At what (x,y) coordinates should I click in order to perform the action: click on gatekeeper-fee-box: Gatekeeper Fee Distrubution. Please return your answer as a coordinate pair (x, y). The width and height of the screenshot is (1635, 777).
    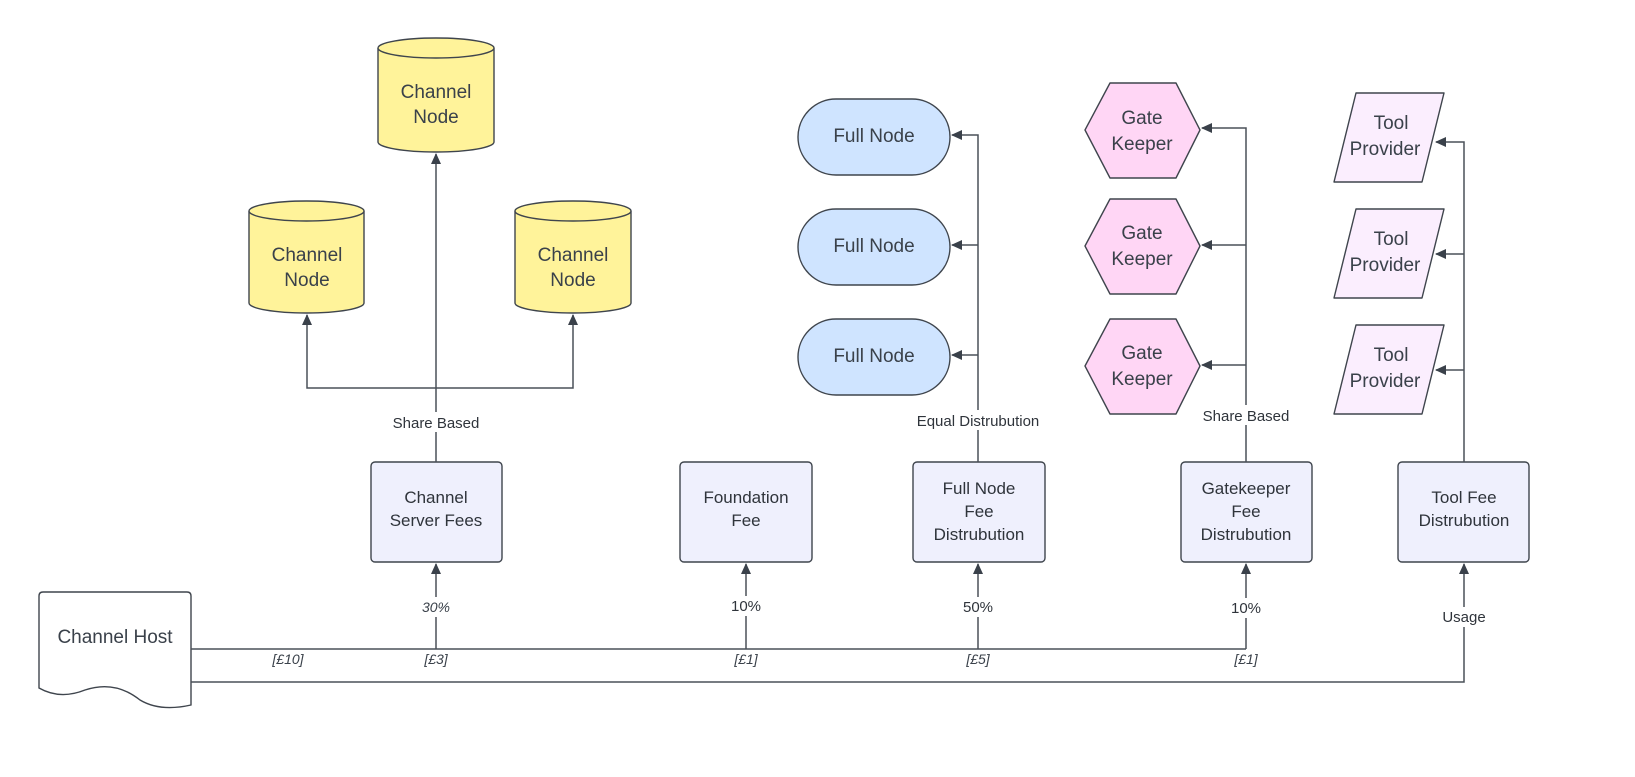
    Looking at the image, I should click on (1246, 512).